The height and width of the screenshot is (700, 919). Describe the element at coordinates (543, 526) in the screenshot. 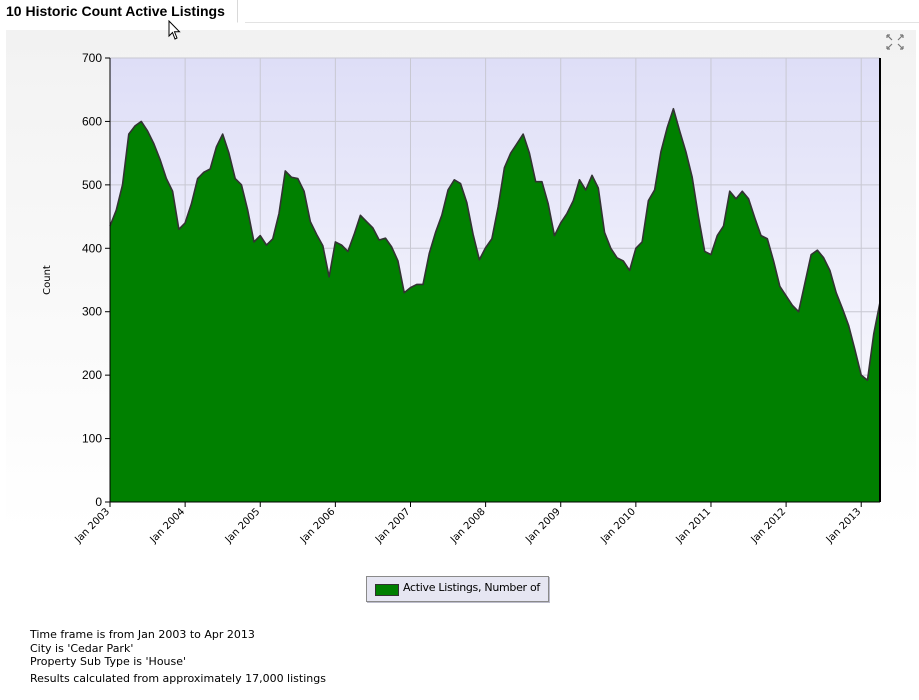

I see `x-tick-label: Jan 2009` at that location.